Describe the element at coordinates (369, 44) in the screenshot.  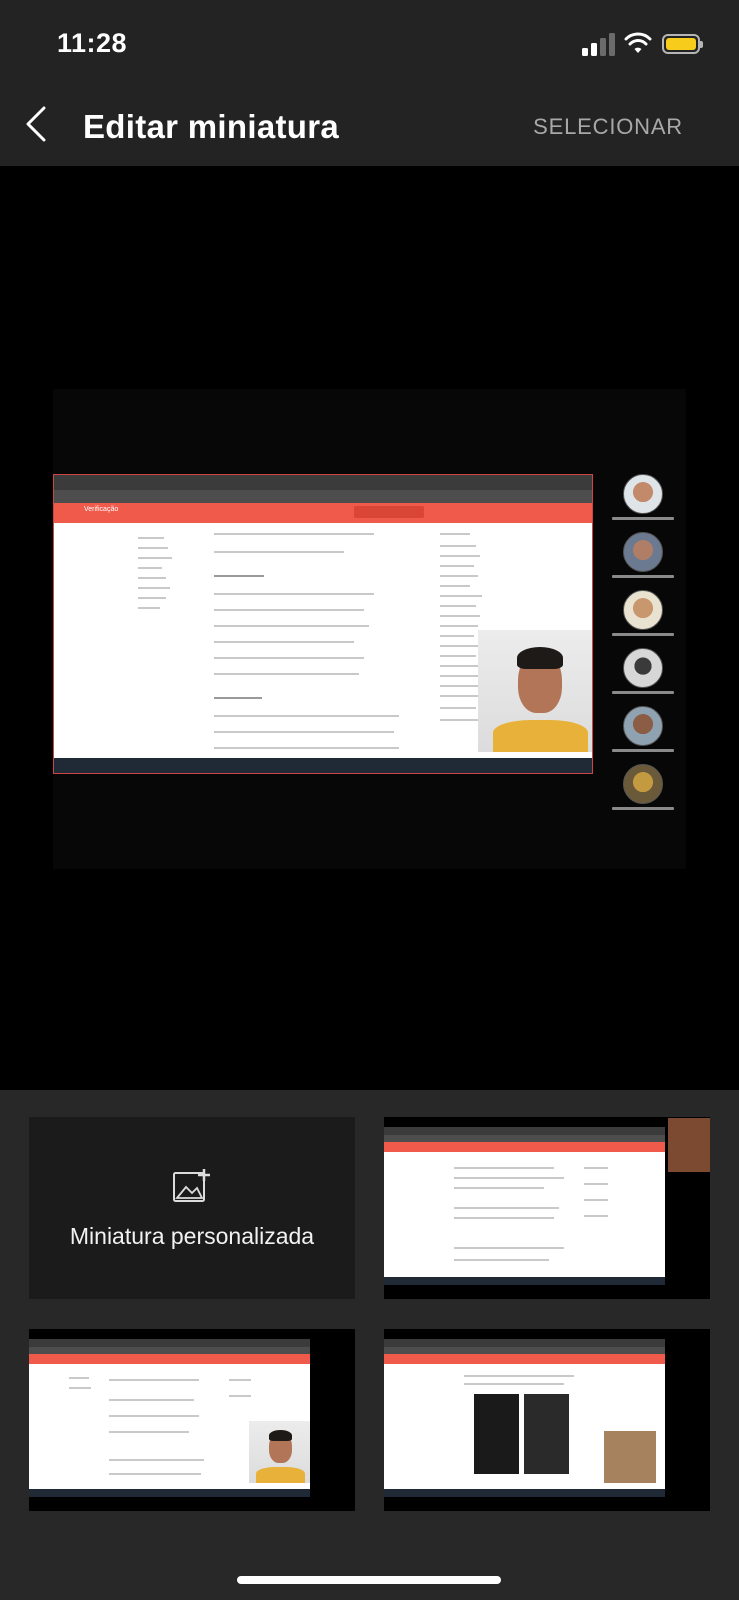
I see `status-bar: 11:28` at that location.